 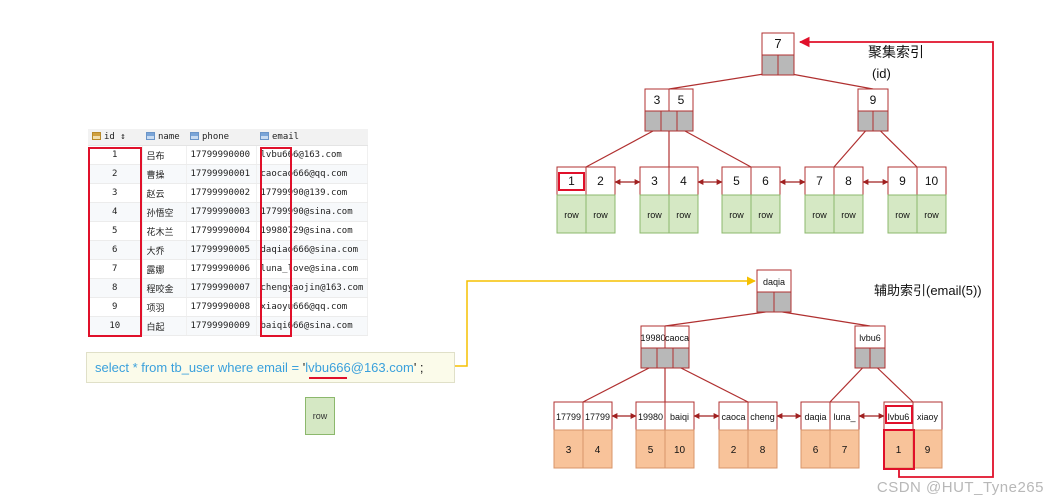 What do you see at coordinates (736, 181) in the screenshot?
I see `clustered-leaf-key: 5` at bounding box center [736, 181].